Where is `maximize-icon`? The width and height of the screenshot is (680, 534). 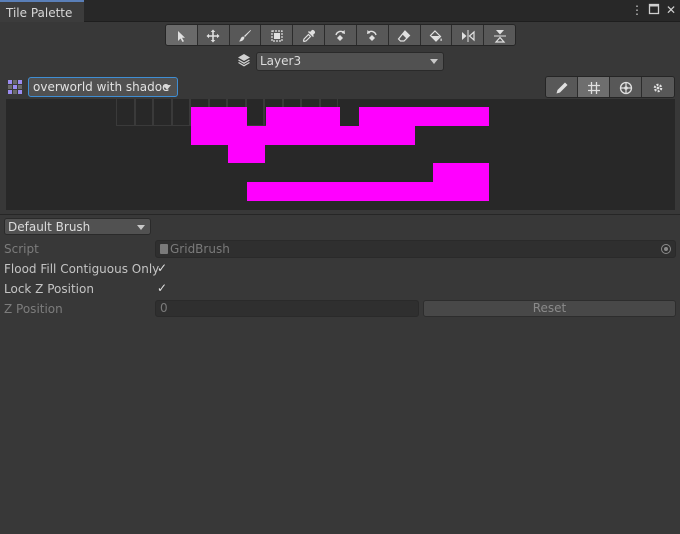
maximize-icon is located at coordinates (654, 10).